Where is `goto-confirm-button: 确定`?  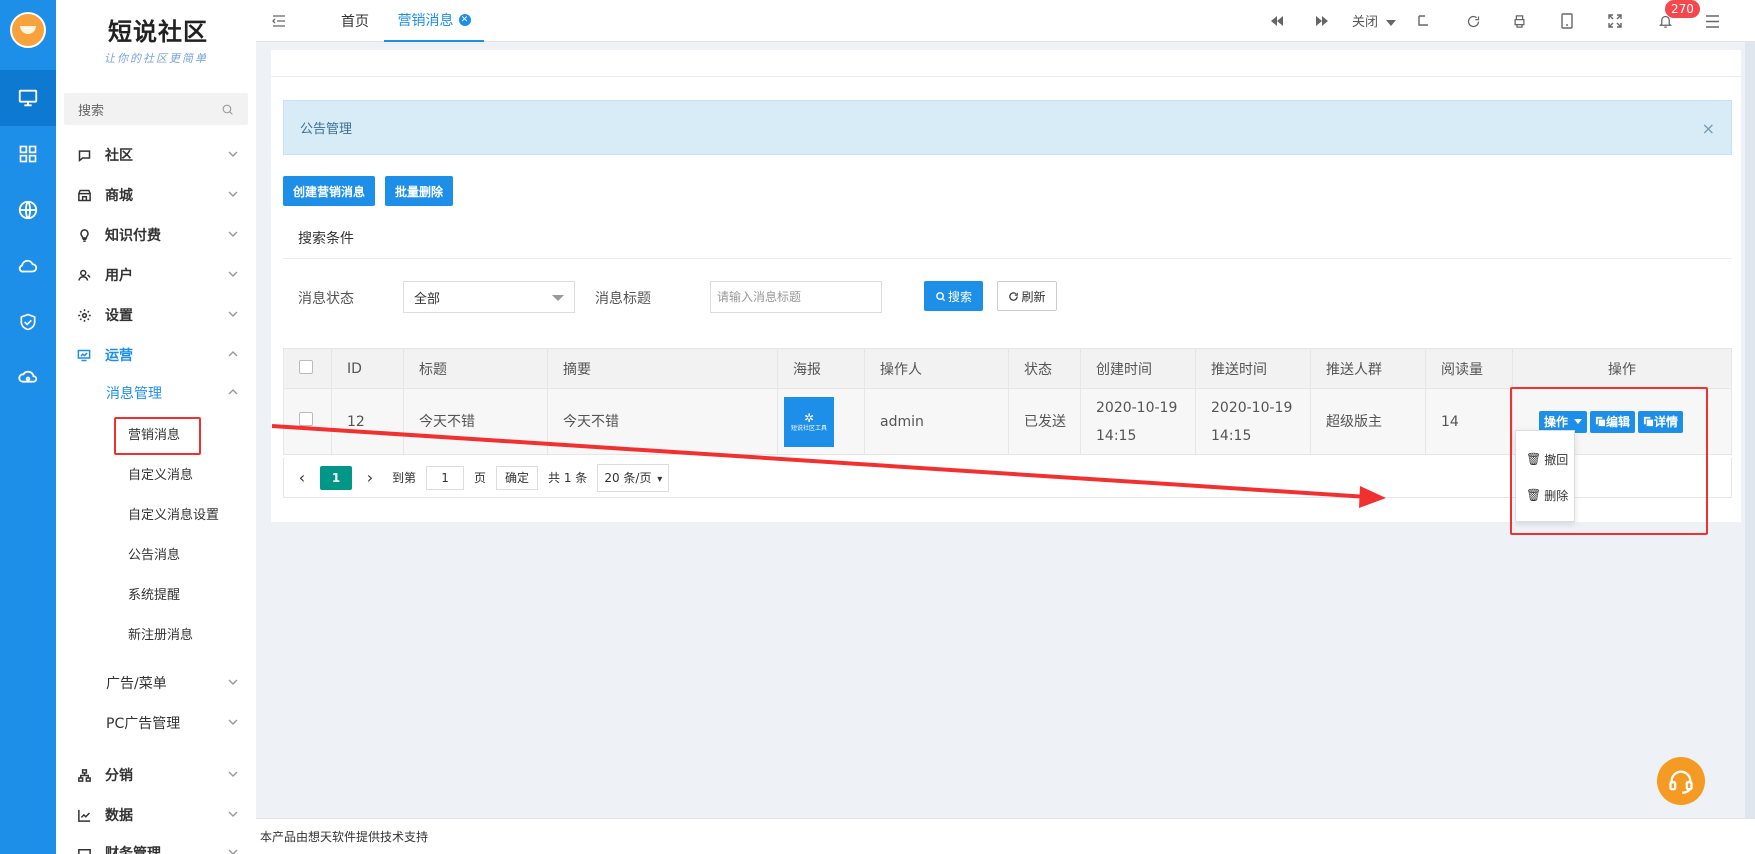
goto-confirm-button: 确定 is located at coordinates (517, 477).